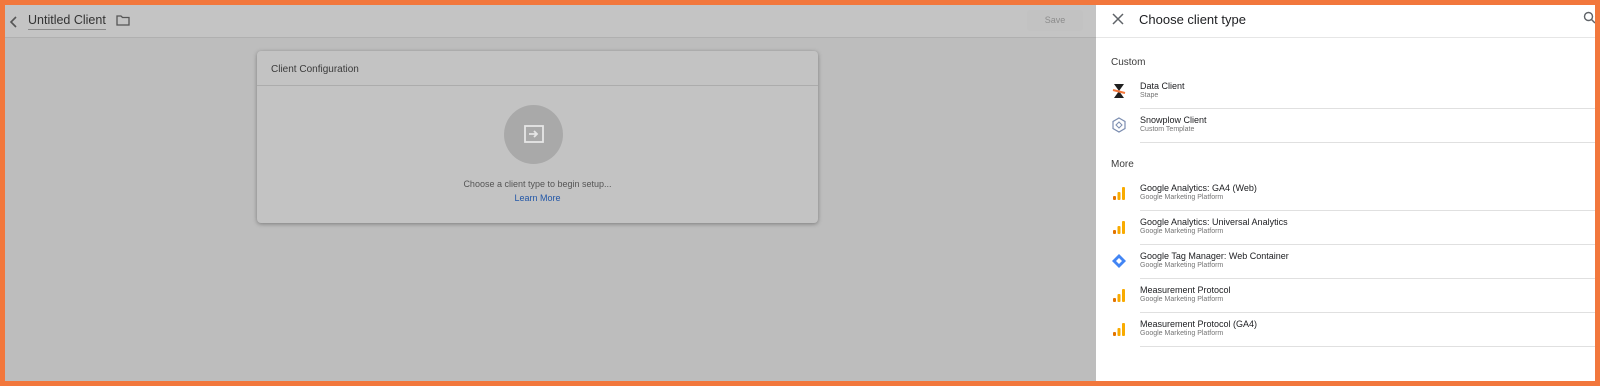 This screenshot has height=386, width=1600. Describe the element at coordinates (14, 22) in the screenshot. I see `back-chevron-icon` at that location.